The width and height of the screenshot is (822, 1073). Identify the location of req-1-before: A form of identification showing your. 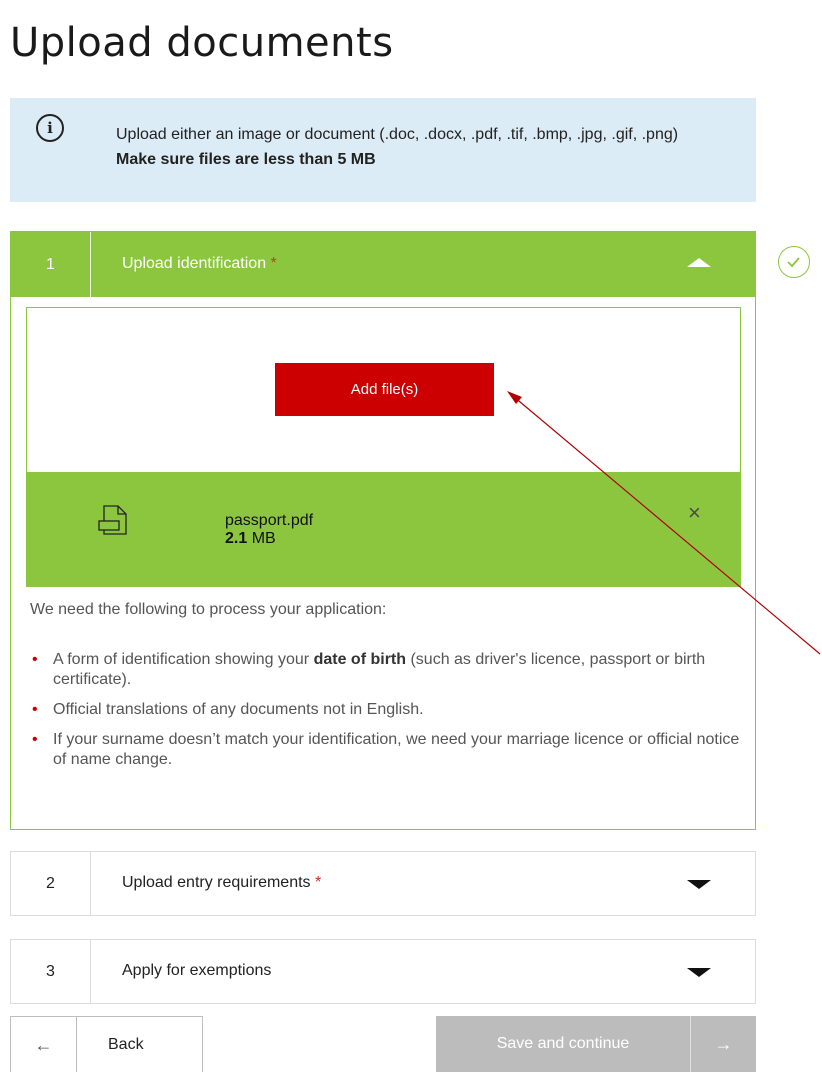
(183, 659).